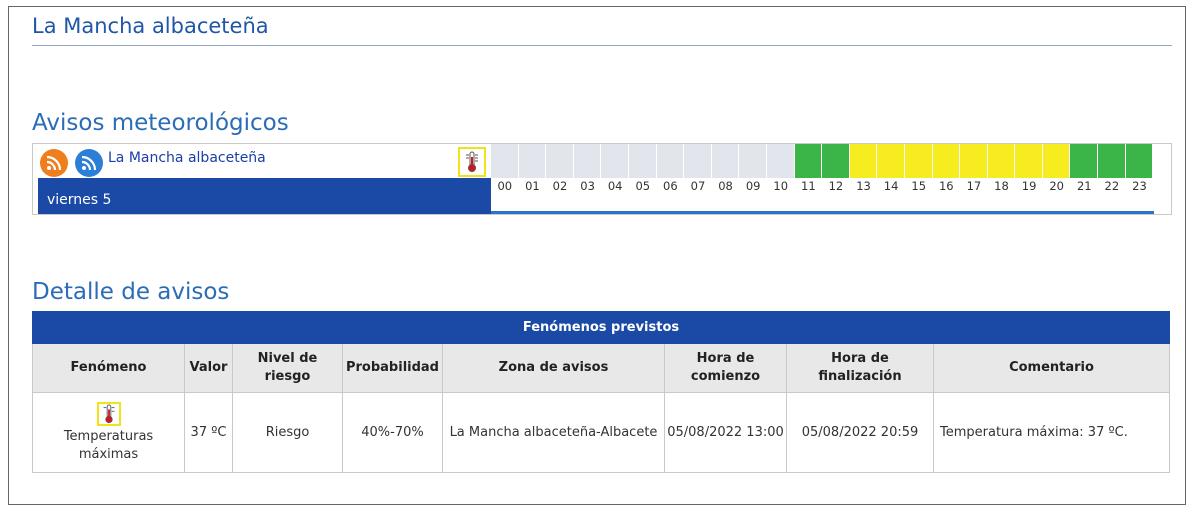 This screenshot has height=513, width=1200. What do you see at coordinates (725, 368) in the screenshot?
I see `column-header: Hora de comienzo` at bounding box center [725, 368].